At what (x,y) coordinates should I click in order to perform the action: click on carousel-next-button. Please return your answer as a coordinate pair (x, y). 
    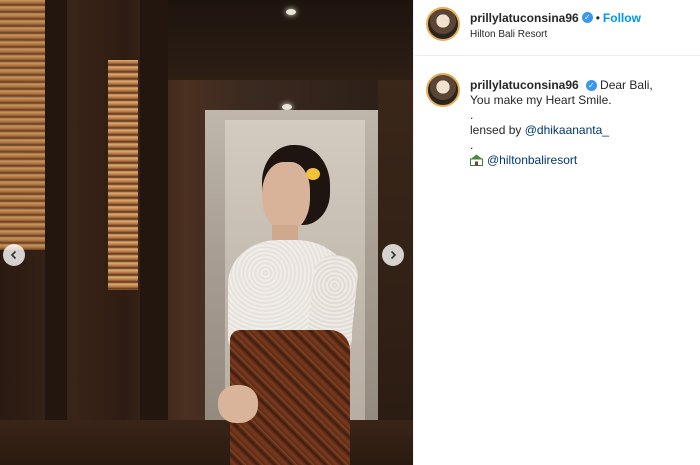
    Looking at the image, I should click on (393, 255).